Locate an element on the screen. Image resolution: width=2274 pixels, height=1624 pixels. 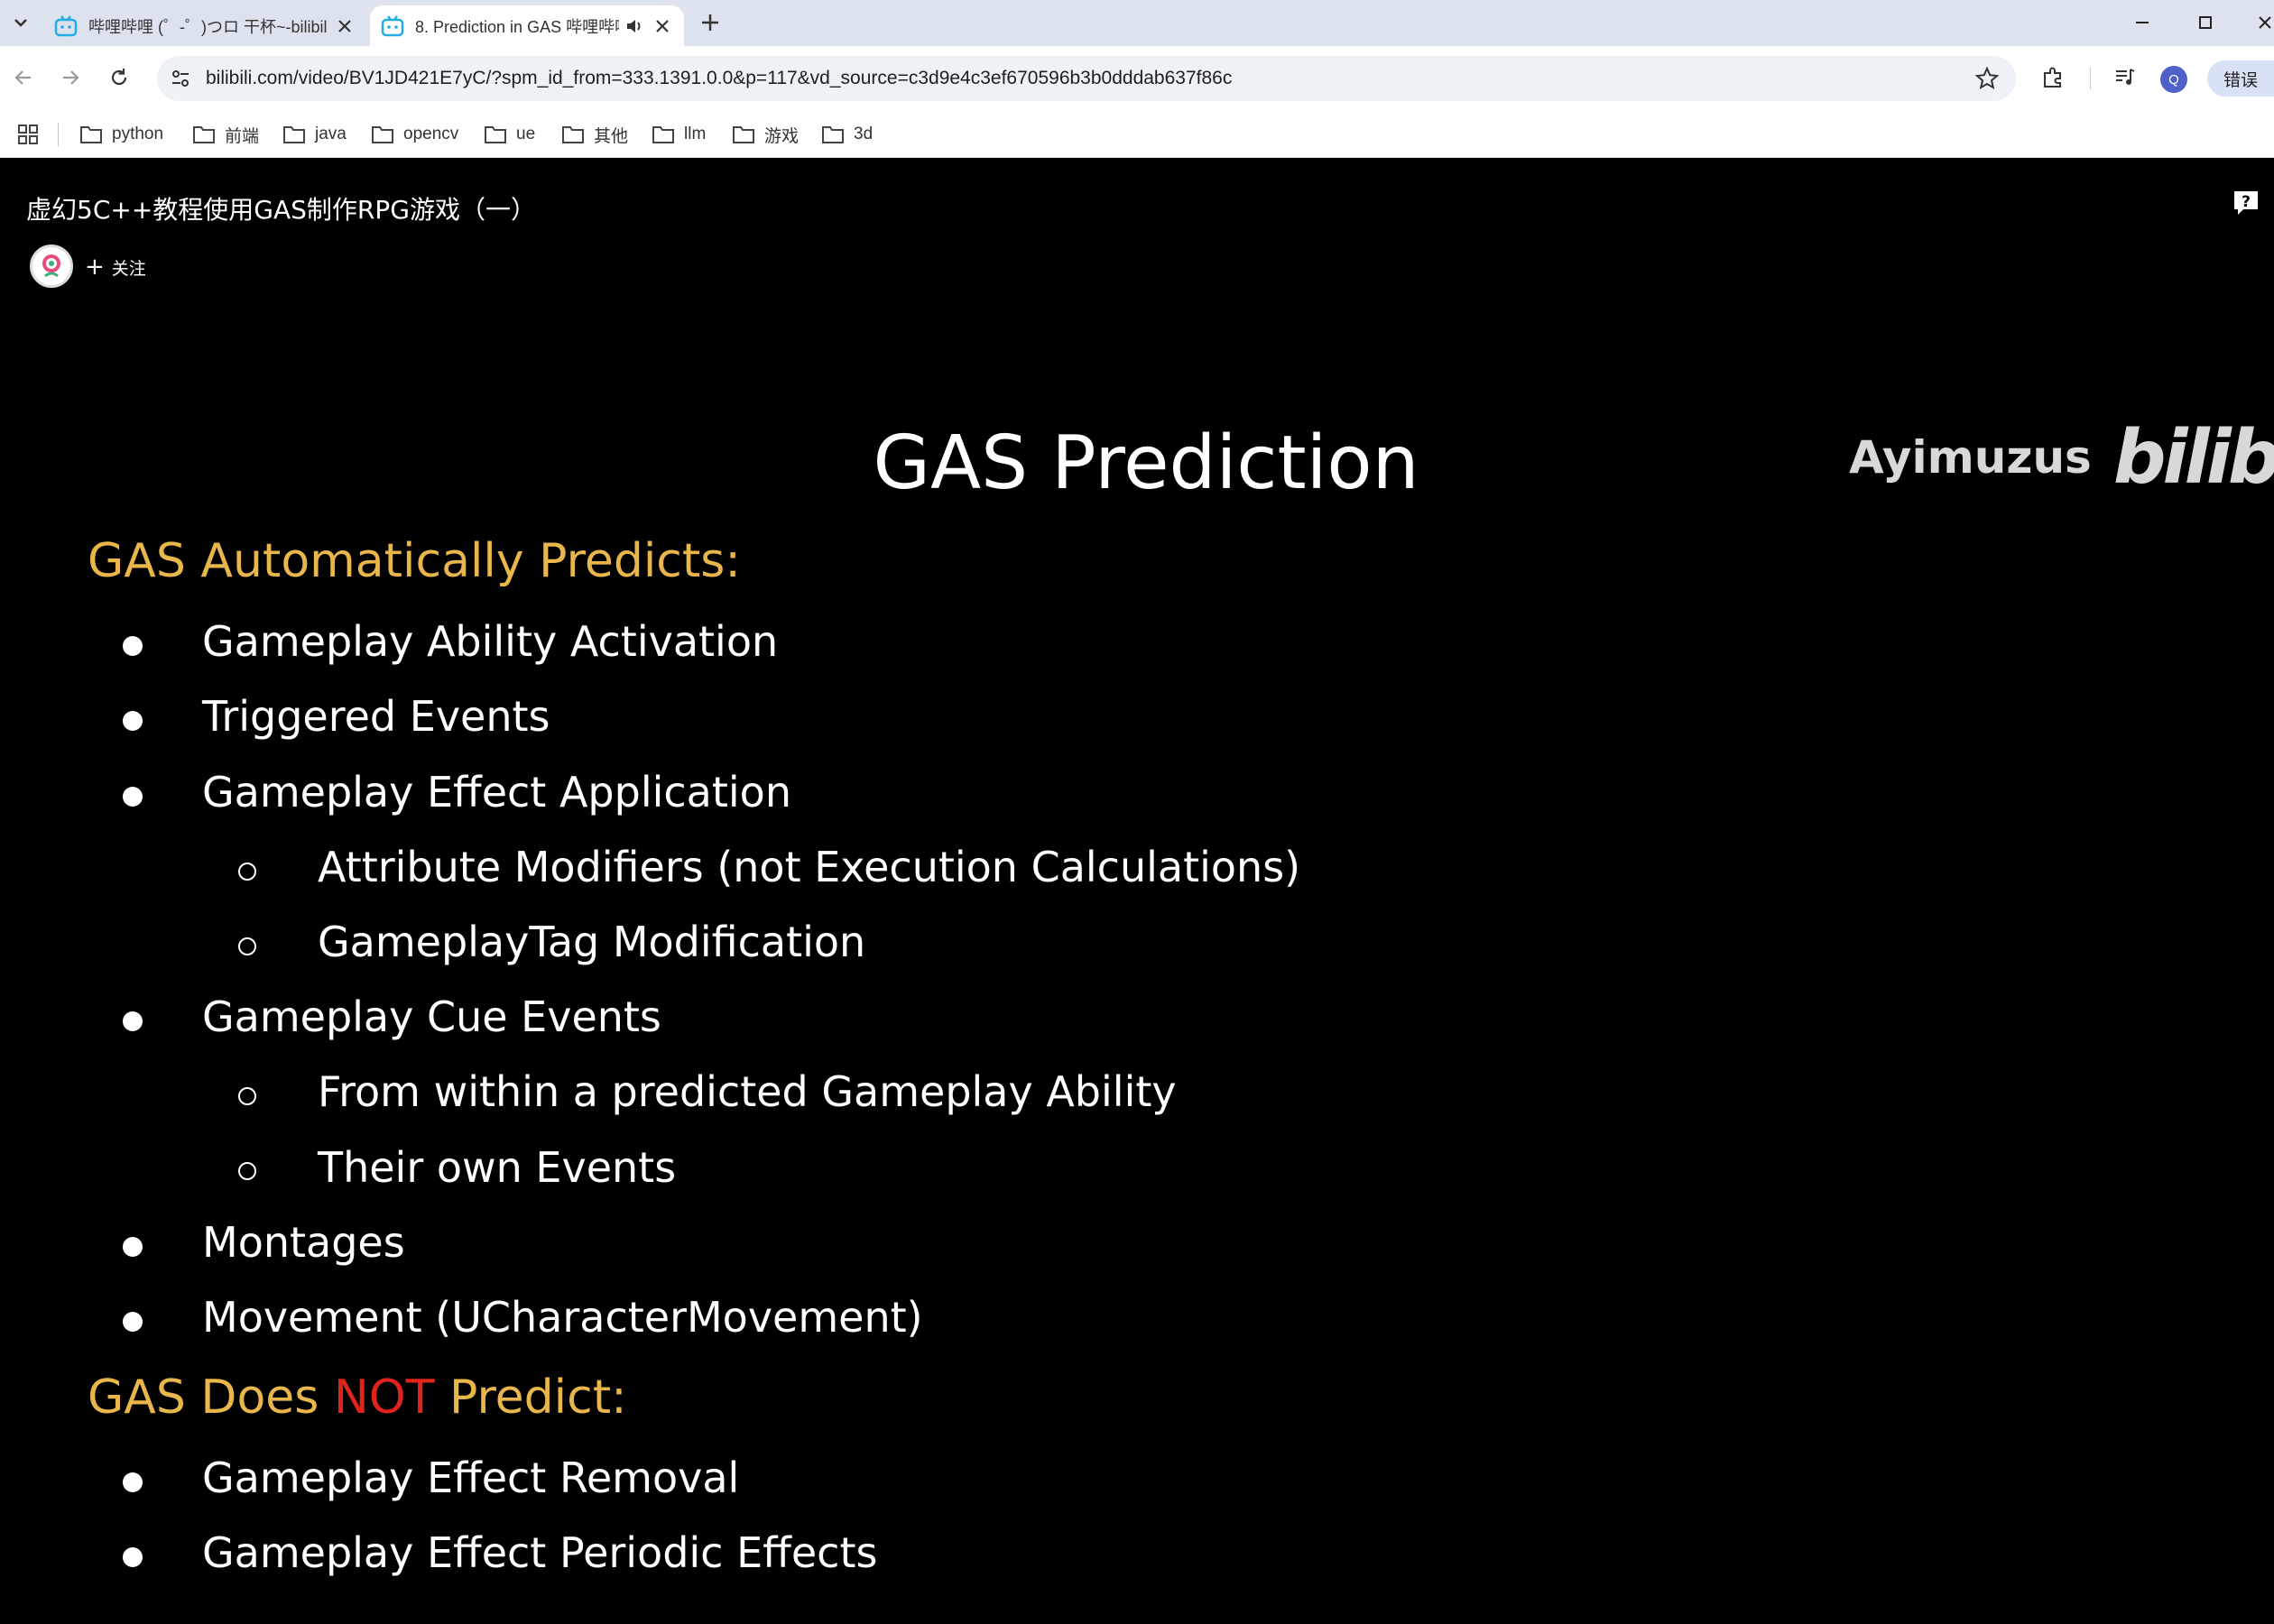
section-heading-not-predict: GAS Does NOT Predict: is located at coordinates (358, 1397).